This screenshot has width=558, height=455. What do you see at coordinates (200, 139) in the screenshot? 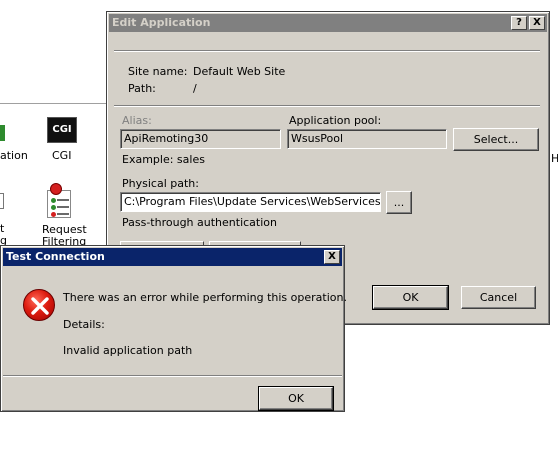
I see `alias-input: ApiRemoting30` at bounding box center [200, 139].